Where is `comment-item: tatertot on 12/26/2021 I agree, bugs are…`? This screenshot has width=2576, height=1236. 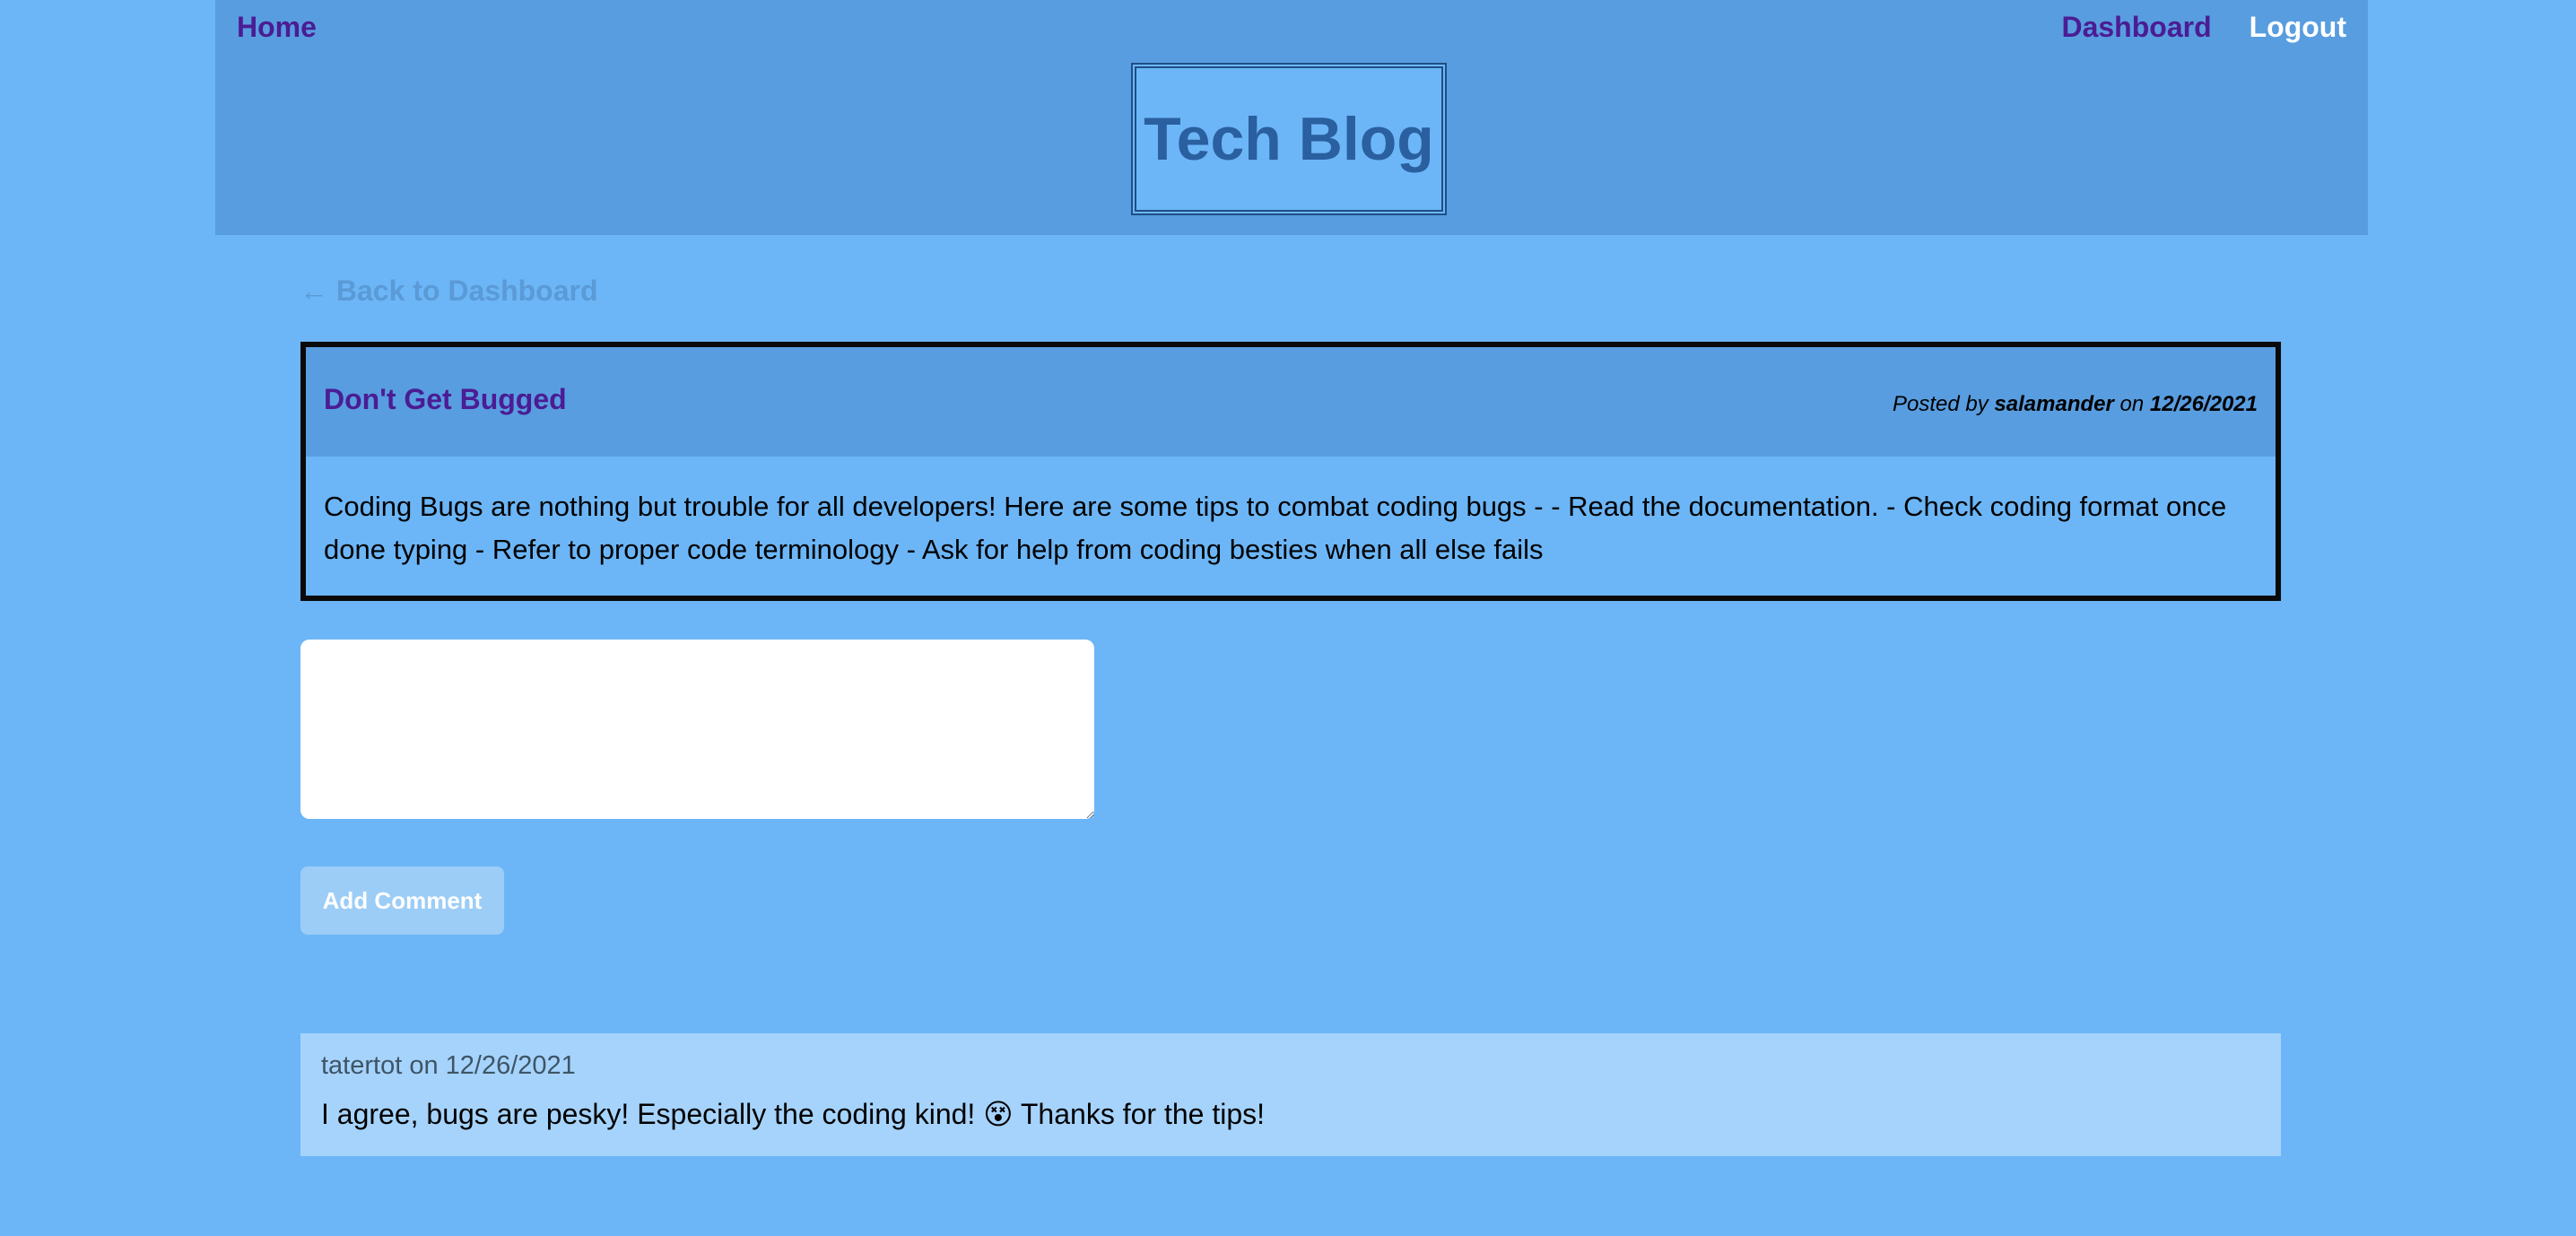 comment-item: tatertot on 12/26/2021 I agree, bugs are… is located at coordinates (1290, 1094).